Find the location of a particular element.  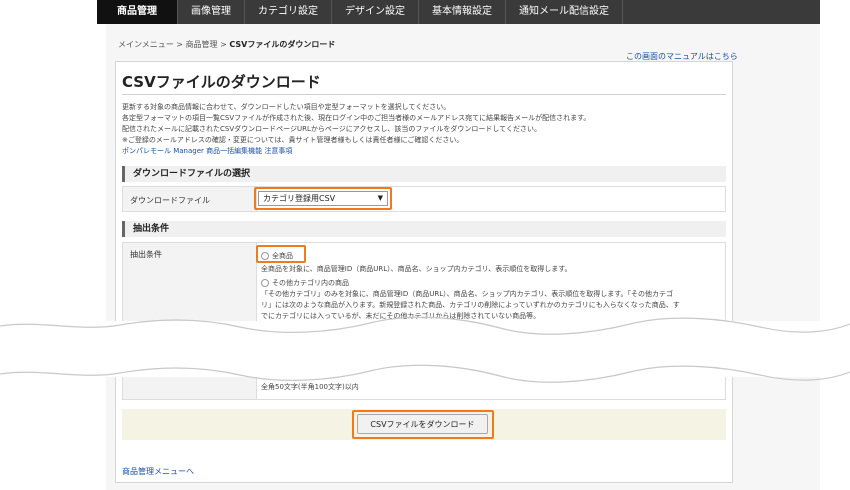

title-divider is located at coordinates (424, 94).